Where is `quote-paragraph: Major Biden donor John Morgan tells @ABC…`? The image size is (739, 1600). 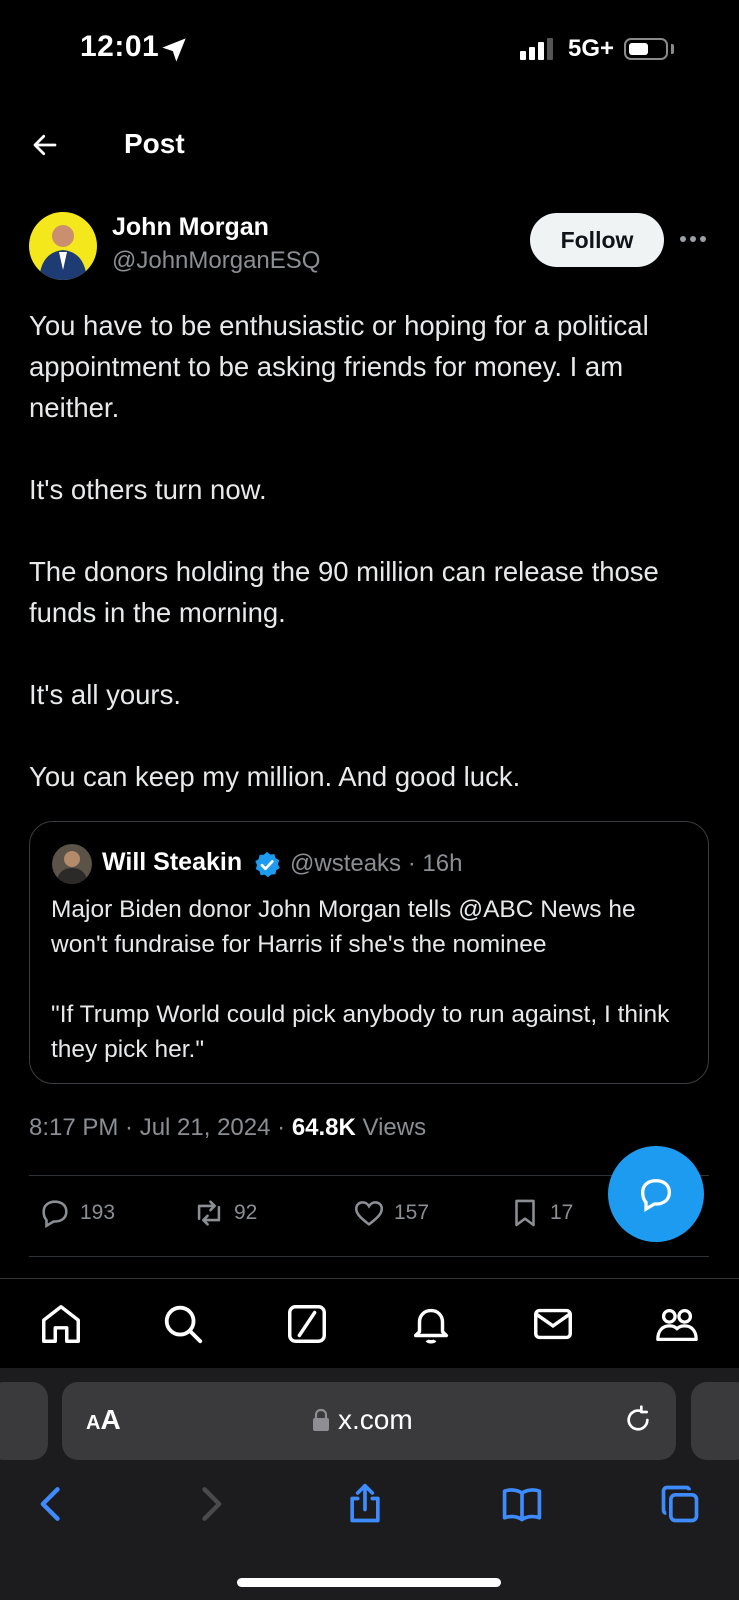 quote-paragraph: Major Biden donor John Morgan tells @ABC… is located at coordinates (343, 927).